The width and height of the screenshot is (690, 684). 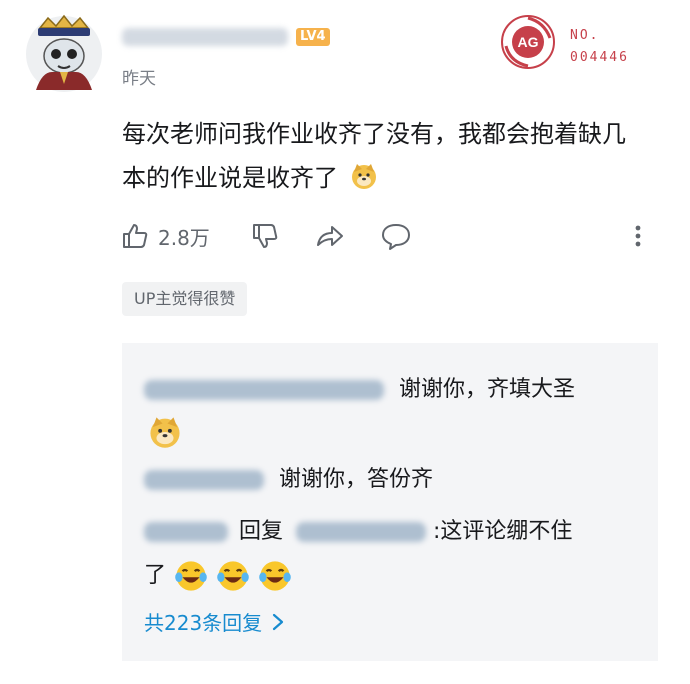 I want to click on reply-item: 谢谢你，齐填大圣, so click(x=359, y=390).